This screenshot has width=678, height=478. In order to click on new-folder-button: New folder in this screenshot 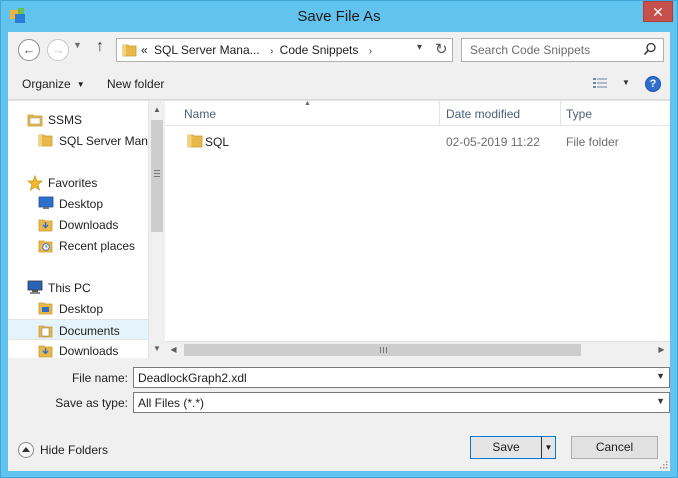, I will do `click(135, 84)`.